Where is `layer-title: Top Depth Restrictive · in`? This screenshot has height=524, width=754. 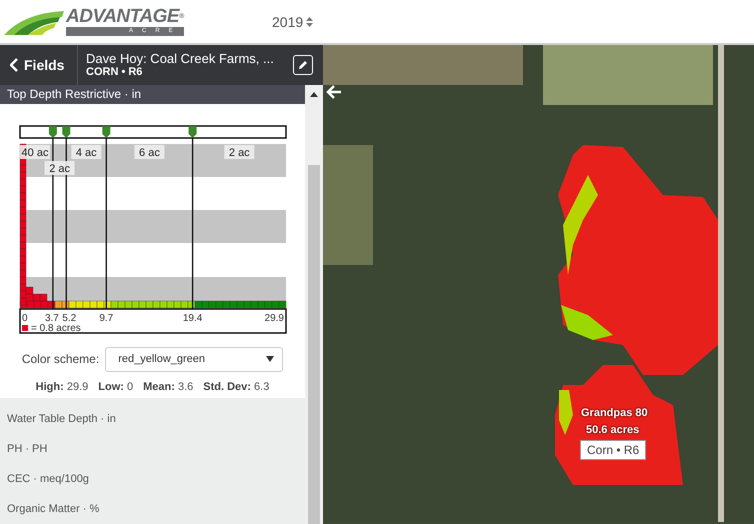 layer-title: Top Depth Restrictive · in is located at coordinates (152, 94).